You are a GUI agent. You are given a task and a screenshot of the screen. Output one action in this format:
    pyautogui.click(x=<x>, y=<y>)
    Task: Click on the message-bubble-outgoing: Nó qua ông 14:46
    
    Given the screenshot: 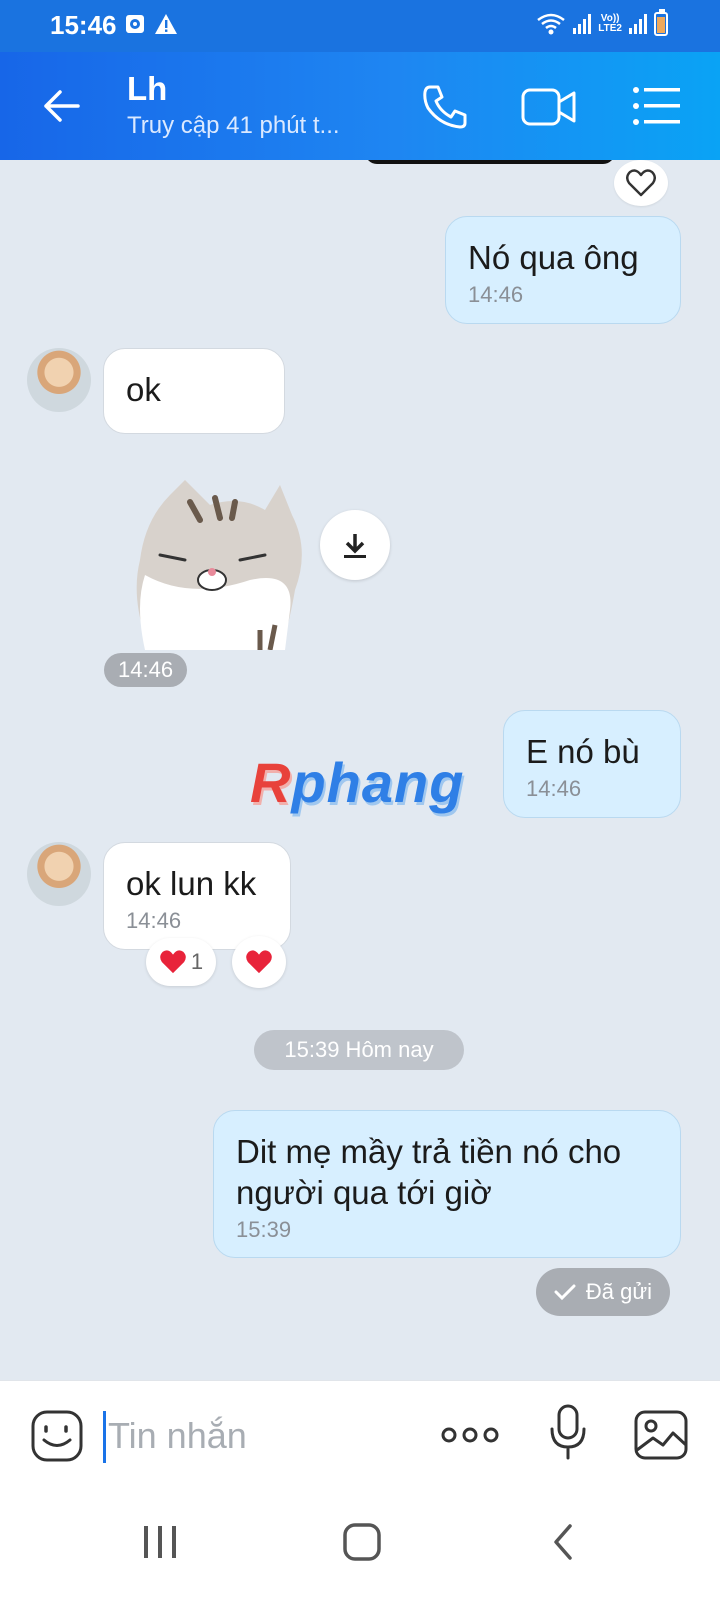 What is the action you would take?
    pyautogui.click(x=563, y=270)
    